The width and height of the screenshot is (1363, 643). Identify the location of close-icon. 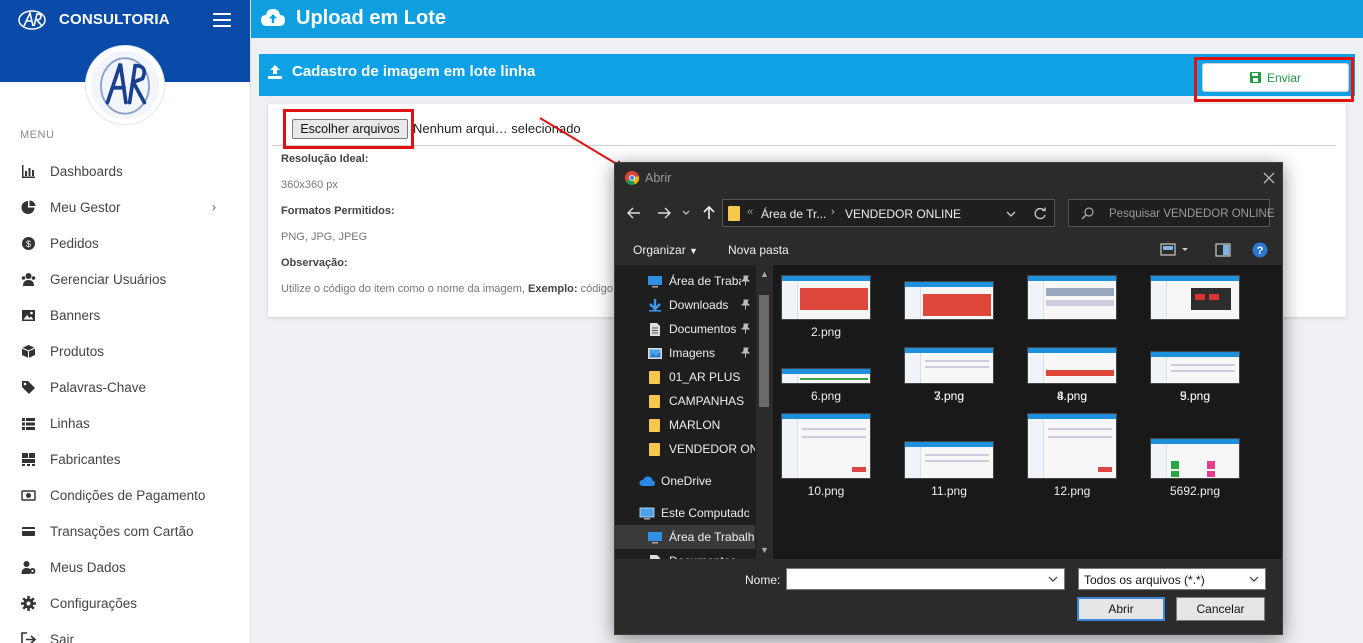
(1269, 178).